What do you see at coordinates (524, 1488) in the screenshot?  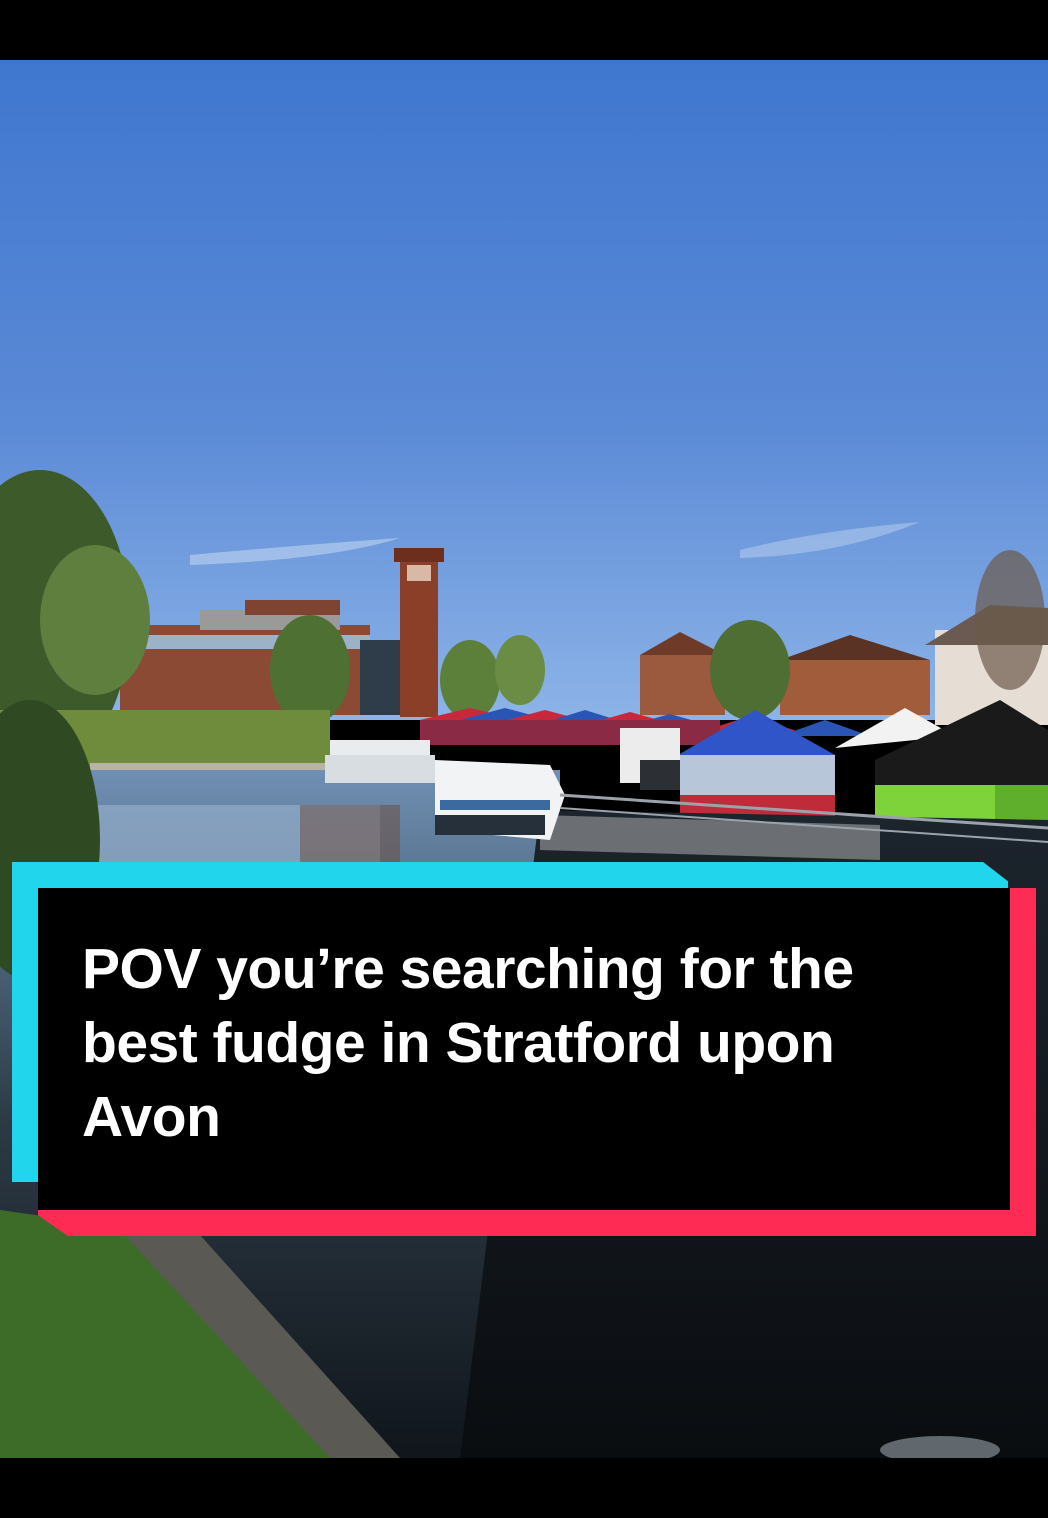 I see `bottom-letterbox` at bounding box center [524, 1488].